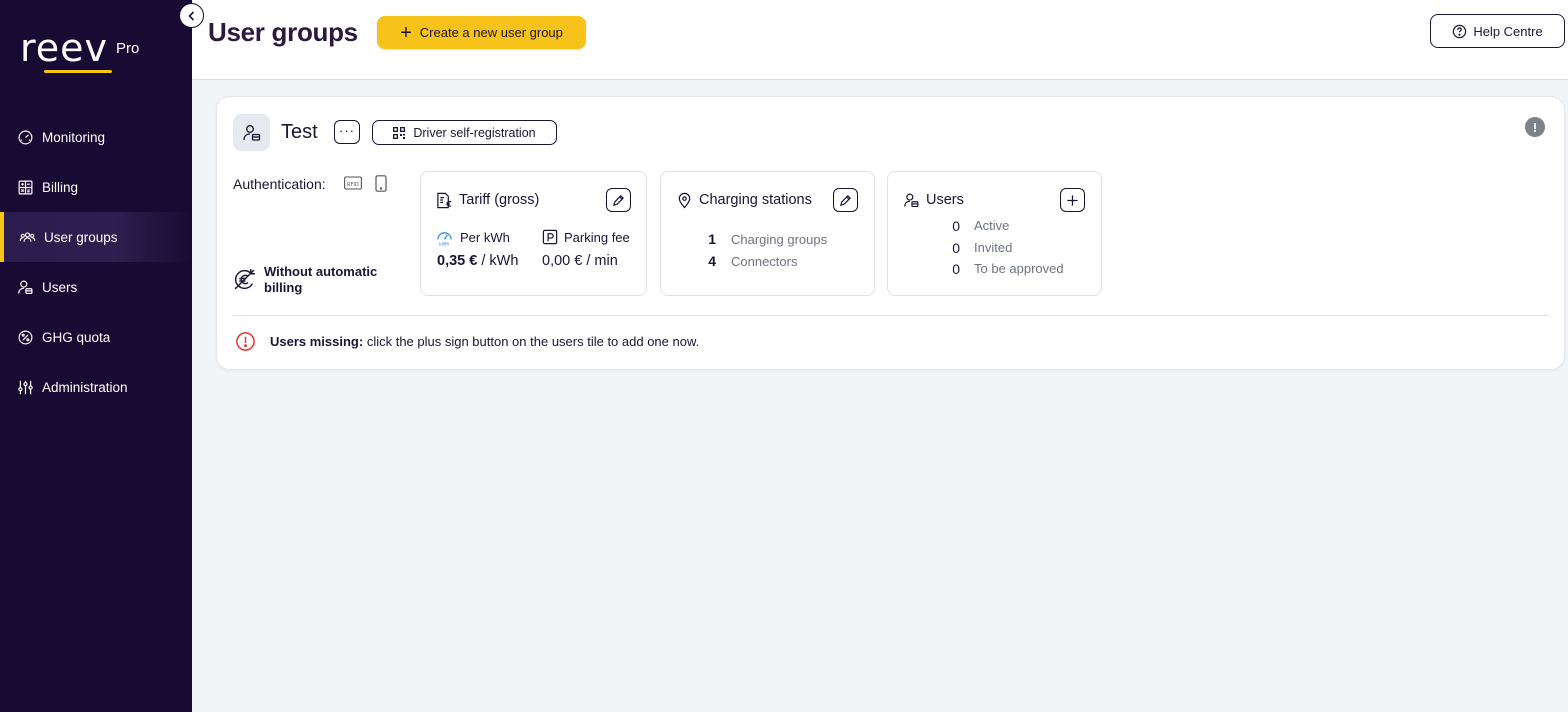 Image resolution: width=1568 pixels, height=712 pixels. What do you see at coordinates (299, 132) in the screenshot?
I see `group-name: Test` at bounding box center [299, 132].